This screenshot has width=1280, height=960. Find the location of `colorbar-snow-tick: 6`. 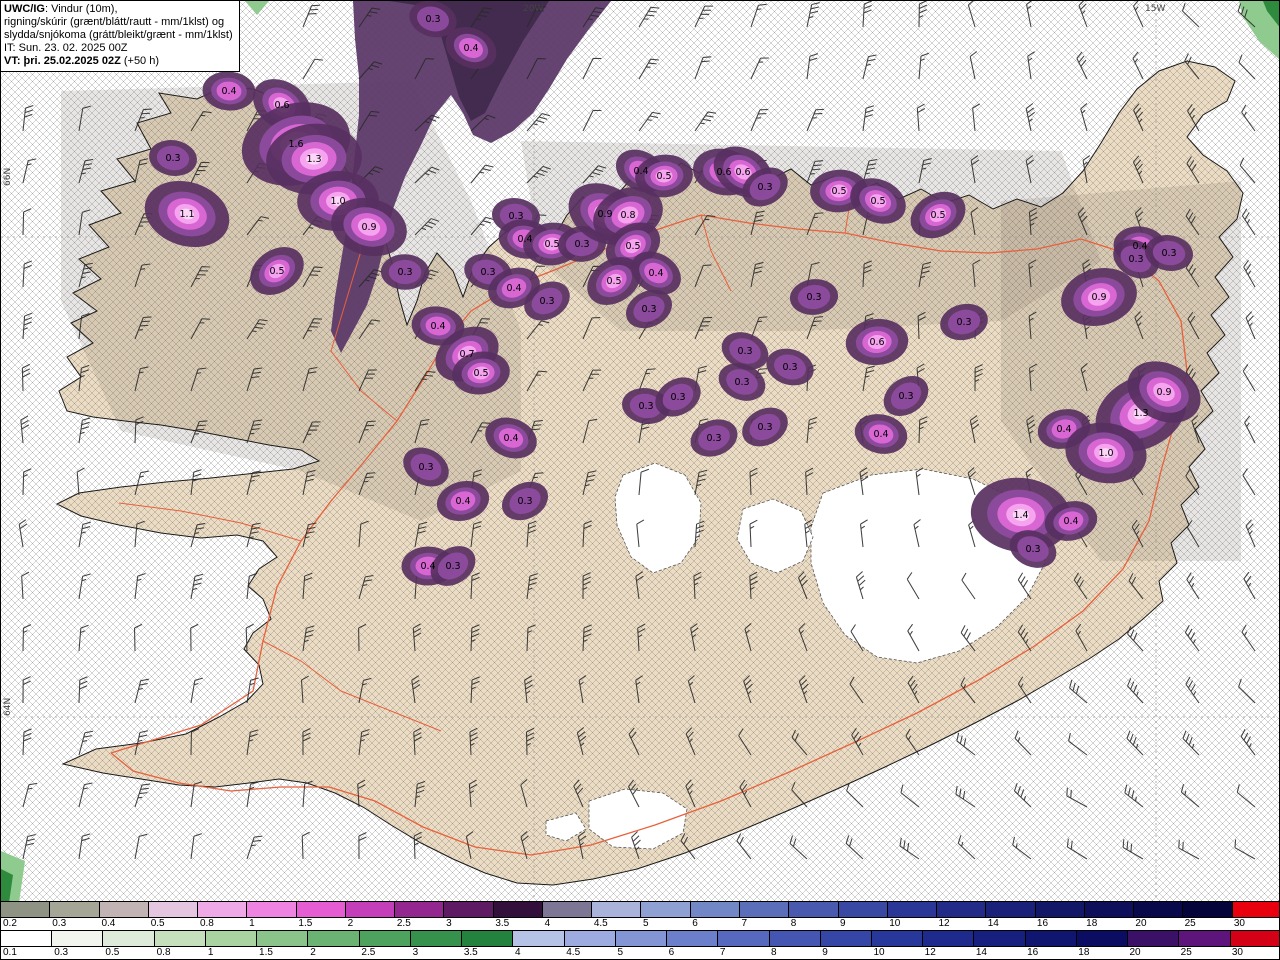

colorbar-snow-tick: 6 is located at coordinates (695, 923).